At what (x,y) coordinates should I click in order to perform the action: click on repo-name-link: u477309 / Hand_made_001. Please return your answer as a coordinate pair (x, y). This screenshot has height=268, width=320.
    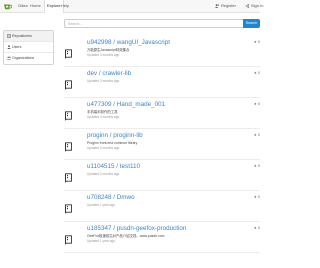
    Looking at the image, I should click on (126, 105).